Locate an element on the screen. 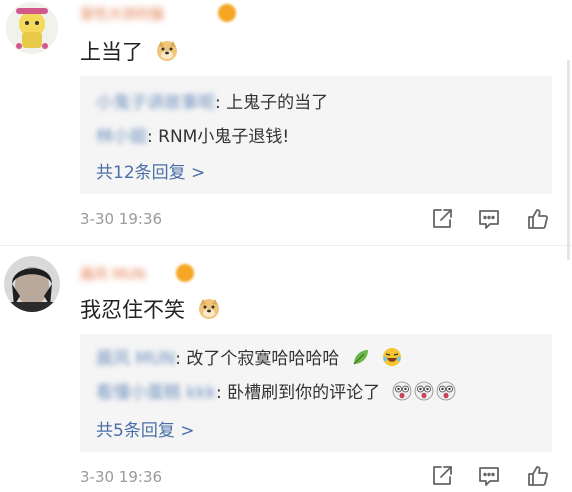  reply-item: 小鬼子讲故事呢: 上鬼子的当了 is located at coordinates (212, 100).